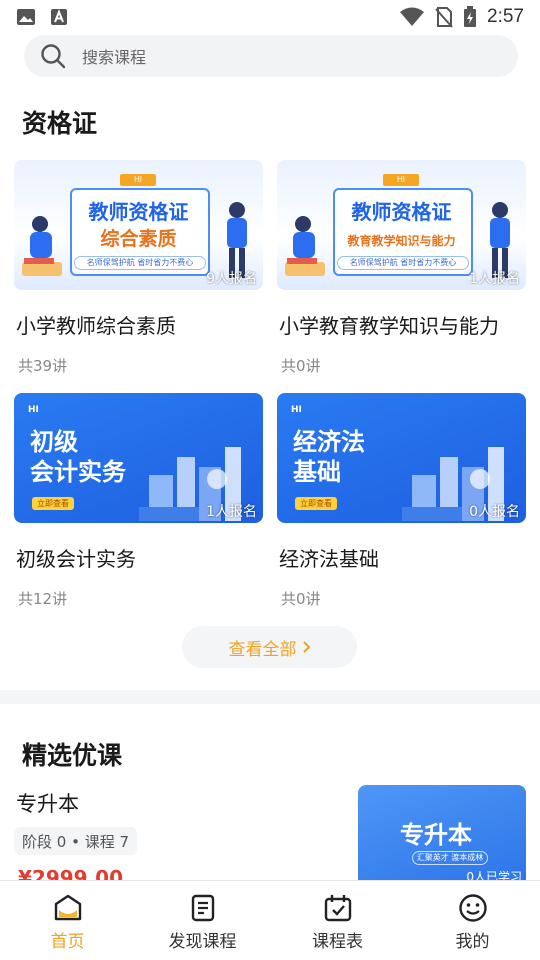 This screenshot has width=540, height=960. I want to click on view-all-button: 查看全部, so click(269, 647).